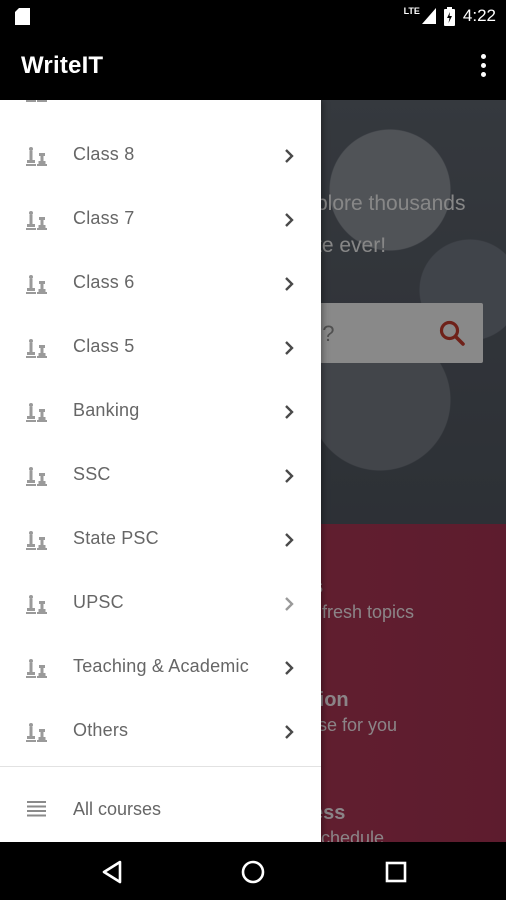 The image size is (506, 900). I want to click on system-navigation-bar, so click(253, 871).